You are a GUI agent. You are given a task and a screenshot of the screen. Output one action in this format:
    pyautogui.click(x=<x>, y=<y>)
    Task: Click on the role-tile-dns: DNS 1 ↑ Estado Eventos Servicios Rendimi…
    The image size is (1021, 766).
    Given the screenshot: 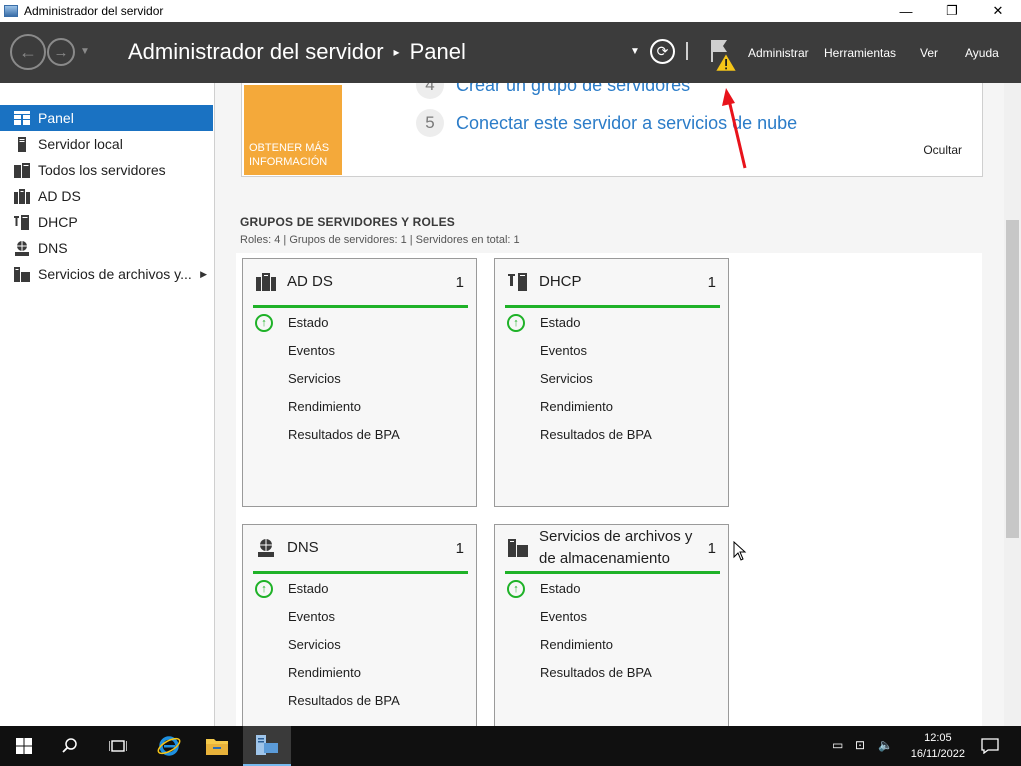 What is the action you would take?
    pyautogui.click(x=359, y=625)
    